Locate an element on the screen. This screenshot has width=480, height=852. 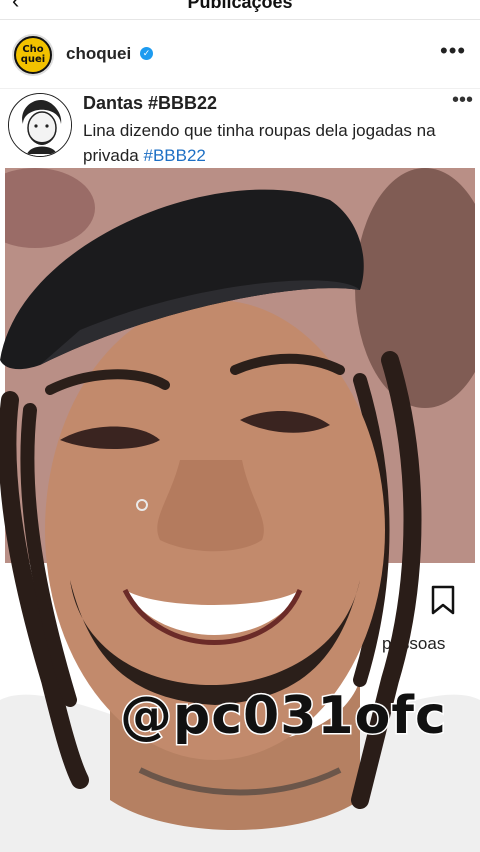
tweet-options-icon: ••• is located at coordinates (462, 100).